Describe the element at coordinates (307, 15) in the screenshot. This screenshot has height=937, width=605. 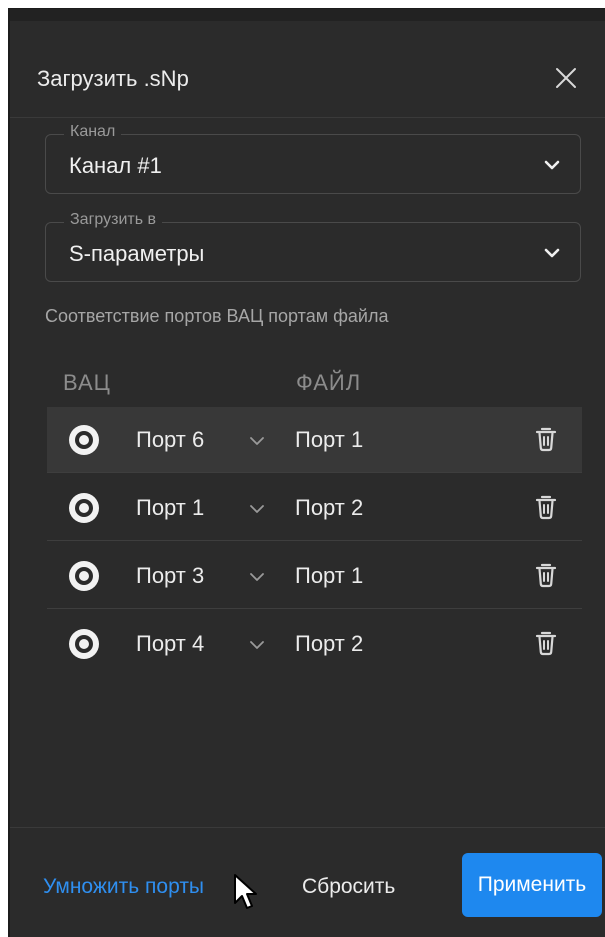
I see `dialog-top-edge` at that location.